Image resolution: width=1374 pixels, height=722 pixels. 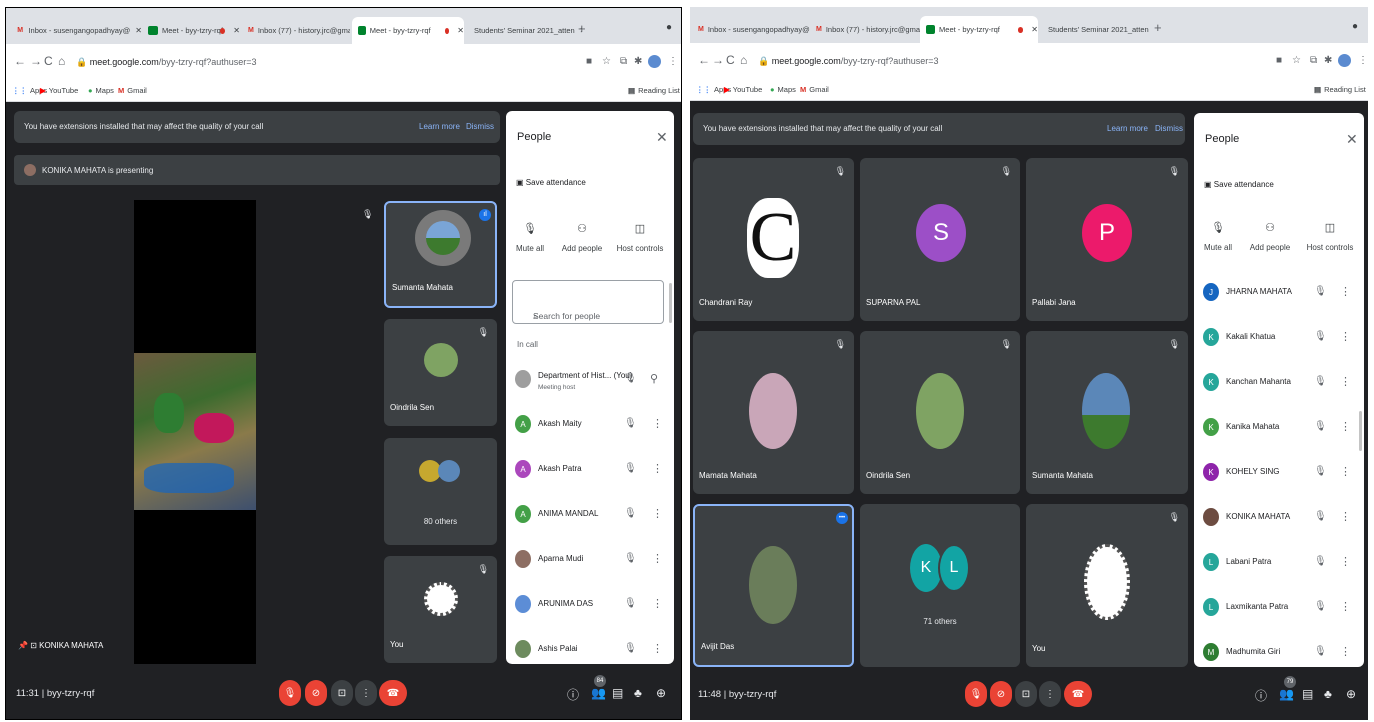 What do you see at coordinates (842, 518) in the screenshot?
I see `more-icon: •••` at bounding box center [842, 518].